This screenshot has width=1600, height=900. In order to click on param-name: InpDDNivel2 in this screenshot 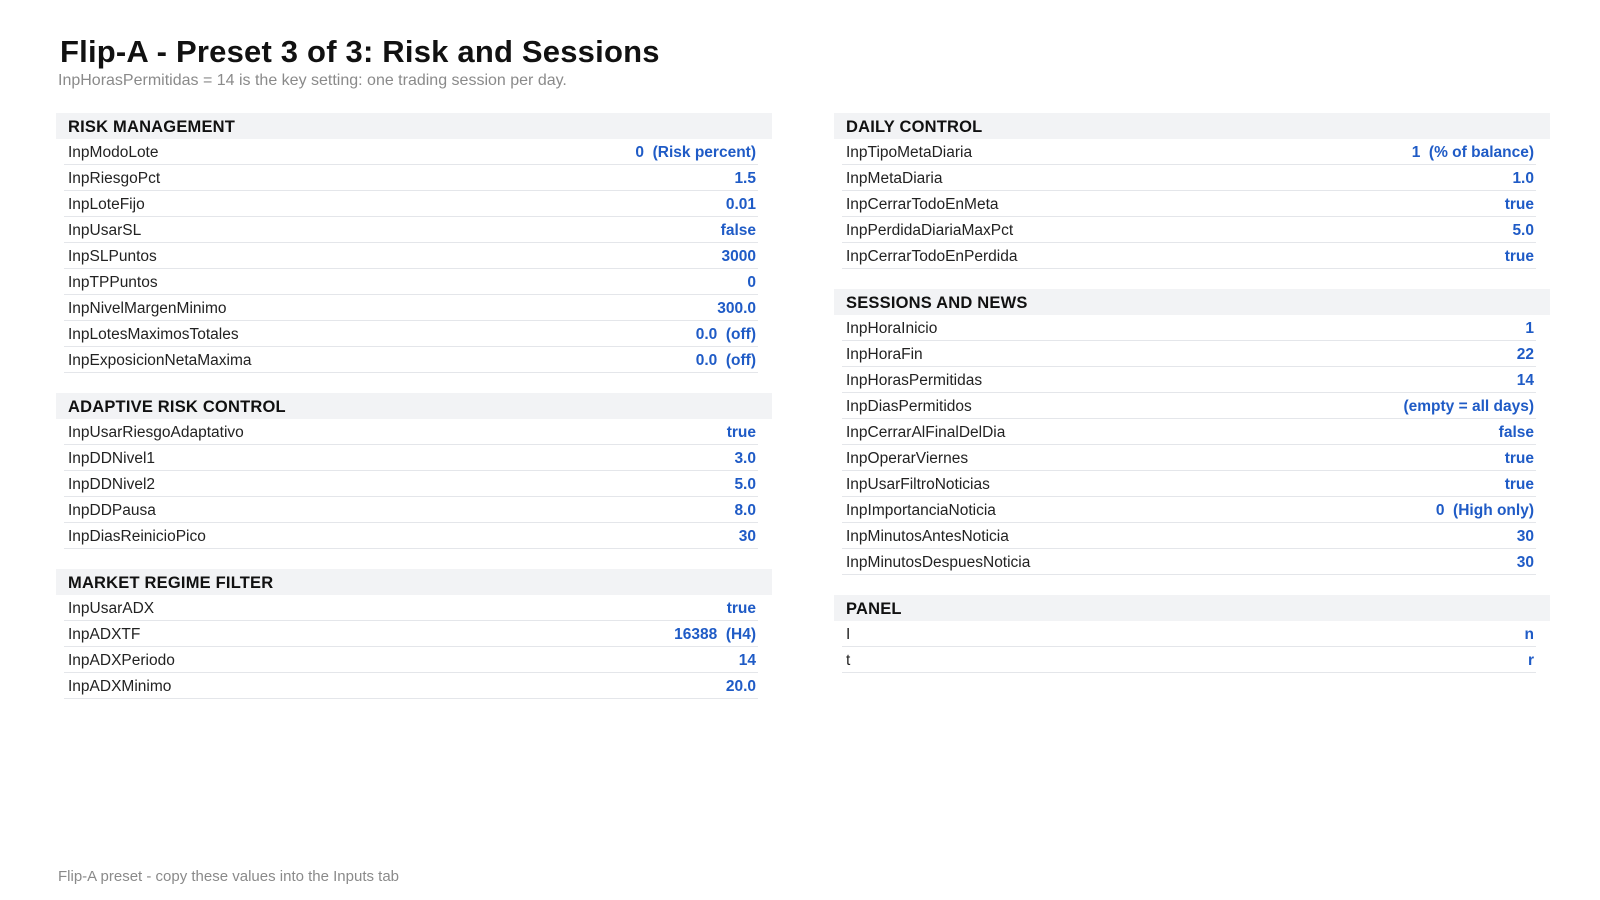, I will do `click(112, 484)`.